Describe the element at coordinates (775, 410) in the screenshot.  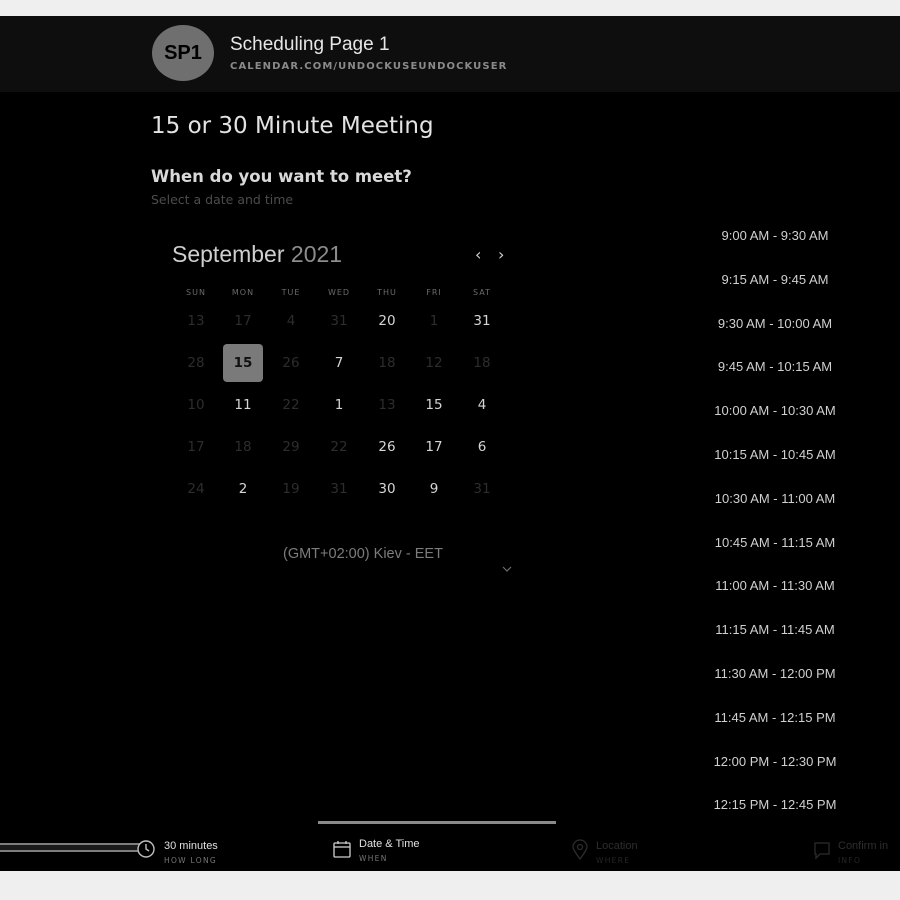
I see `time-slot-button: 10:00 AM - 10:30 AM` at that location.